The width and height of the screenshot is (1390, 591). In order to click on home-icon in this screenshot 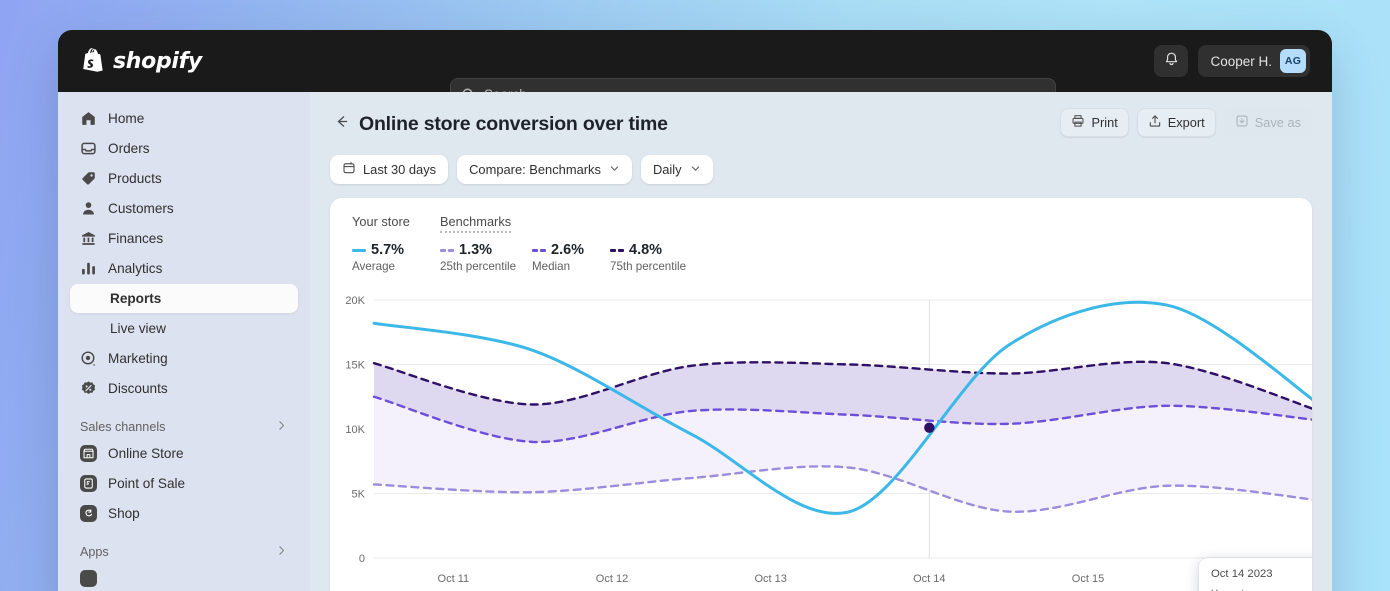, I will do `click(88, 118)`.